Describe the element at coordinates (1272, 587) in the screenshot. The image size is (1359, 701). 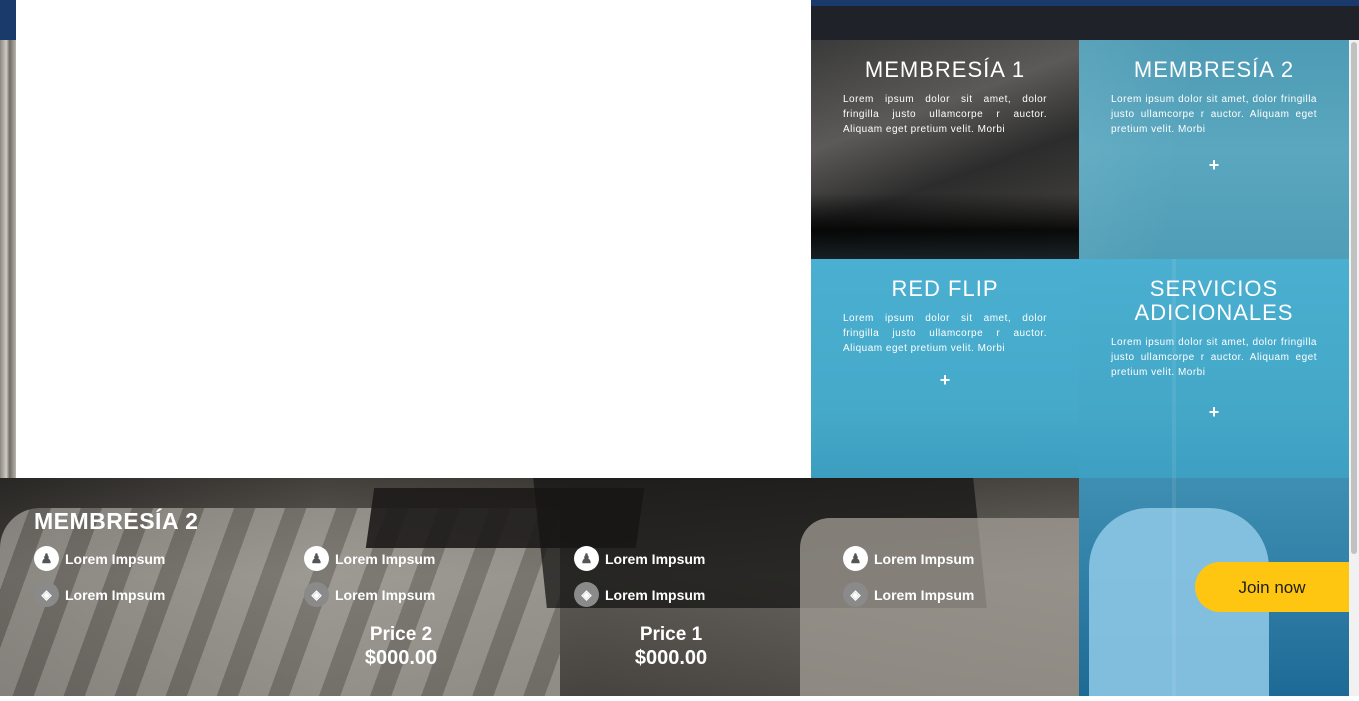
I see `join-now-button: Join now` at that location.